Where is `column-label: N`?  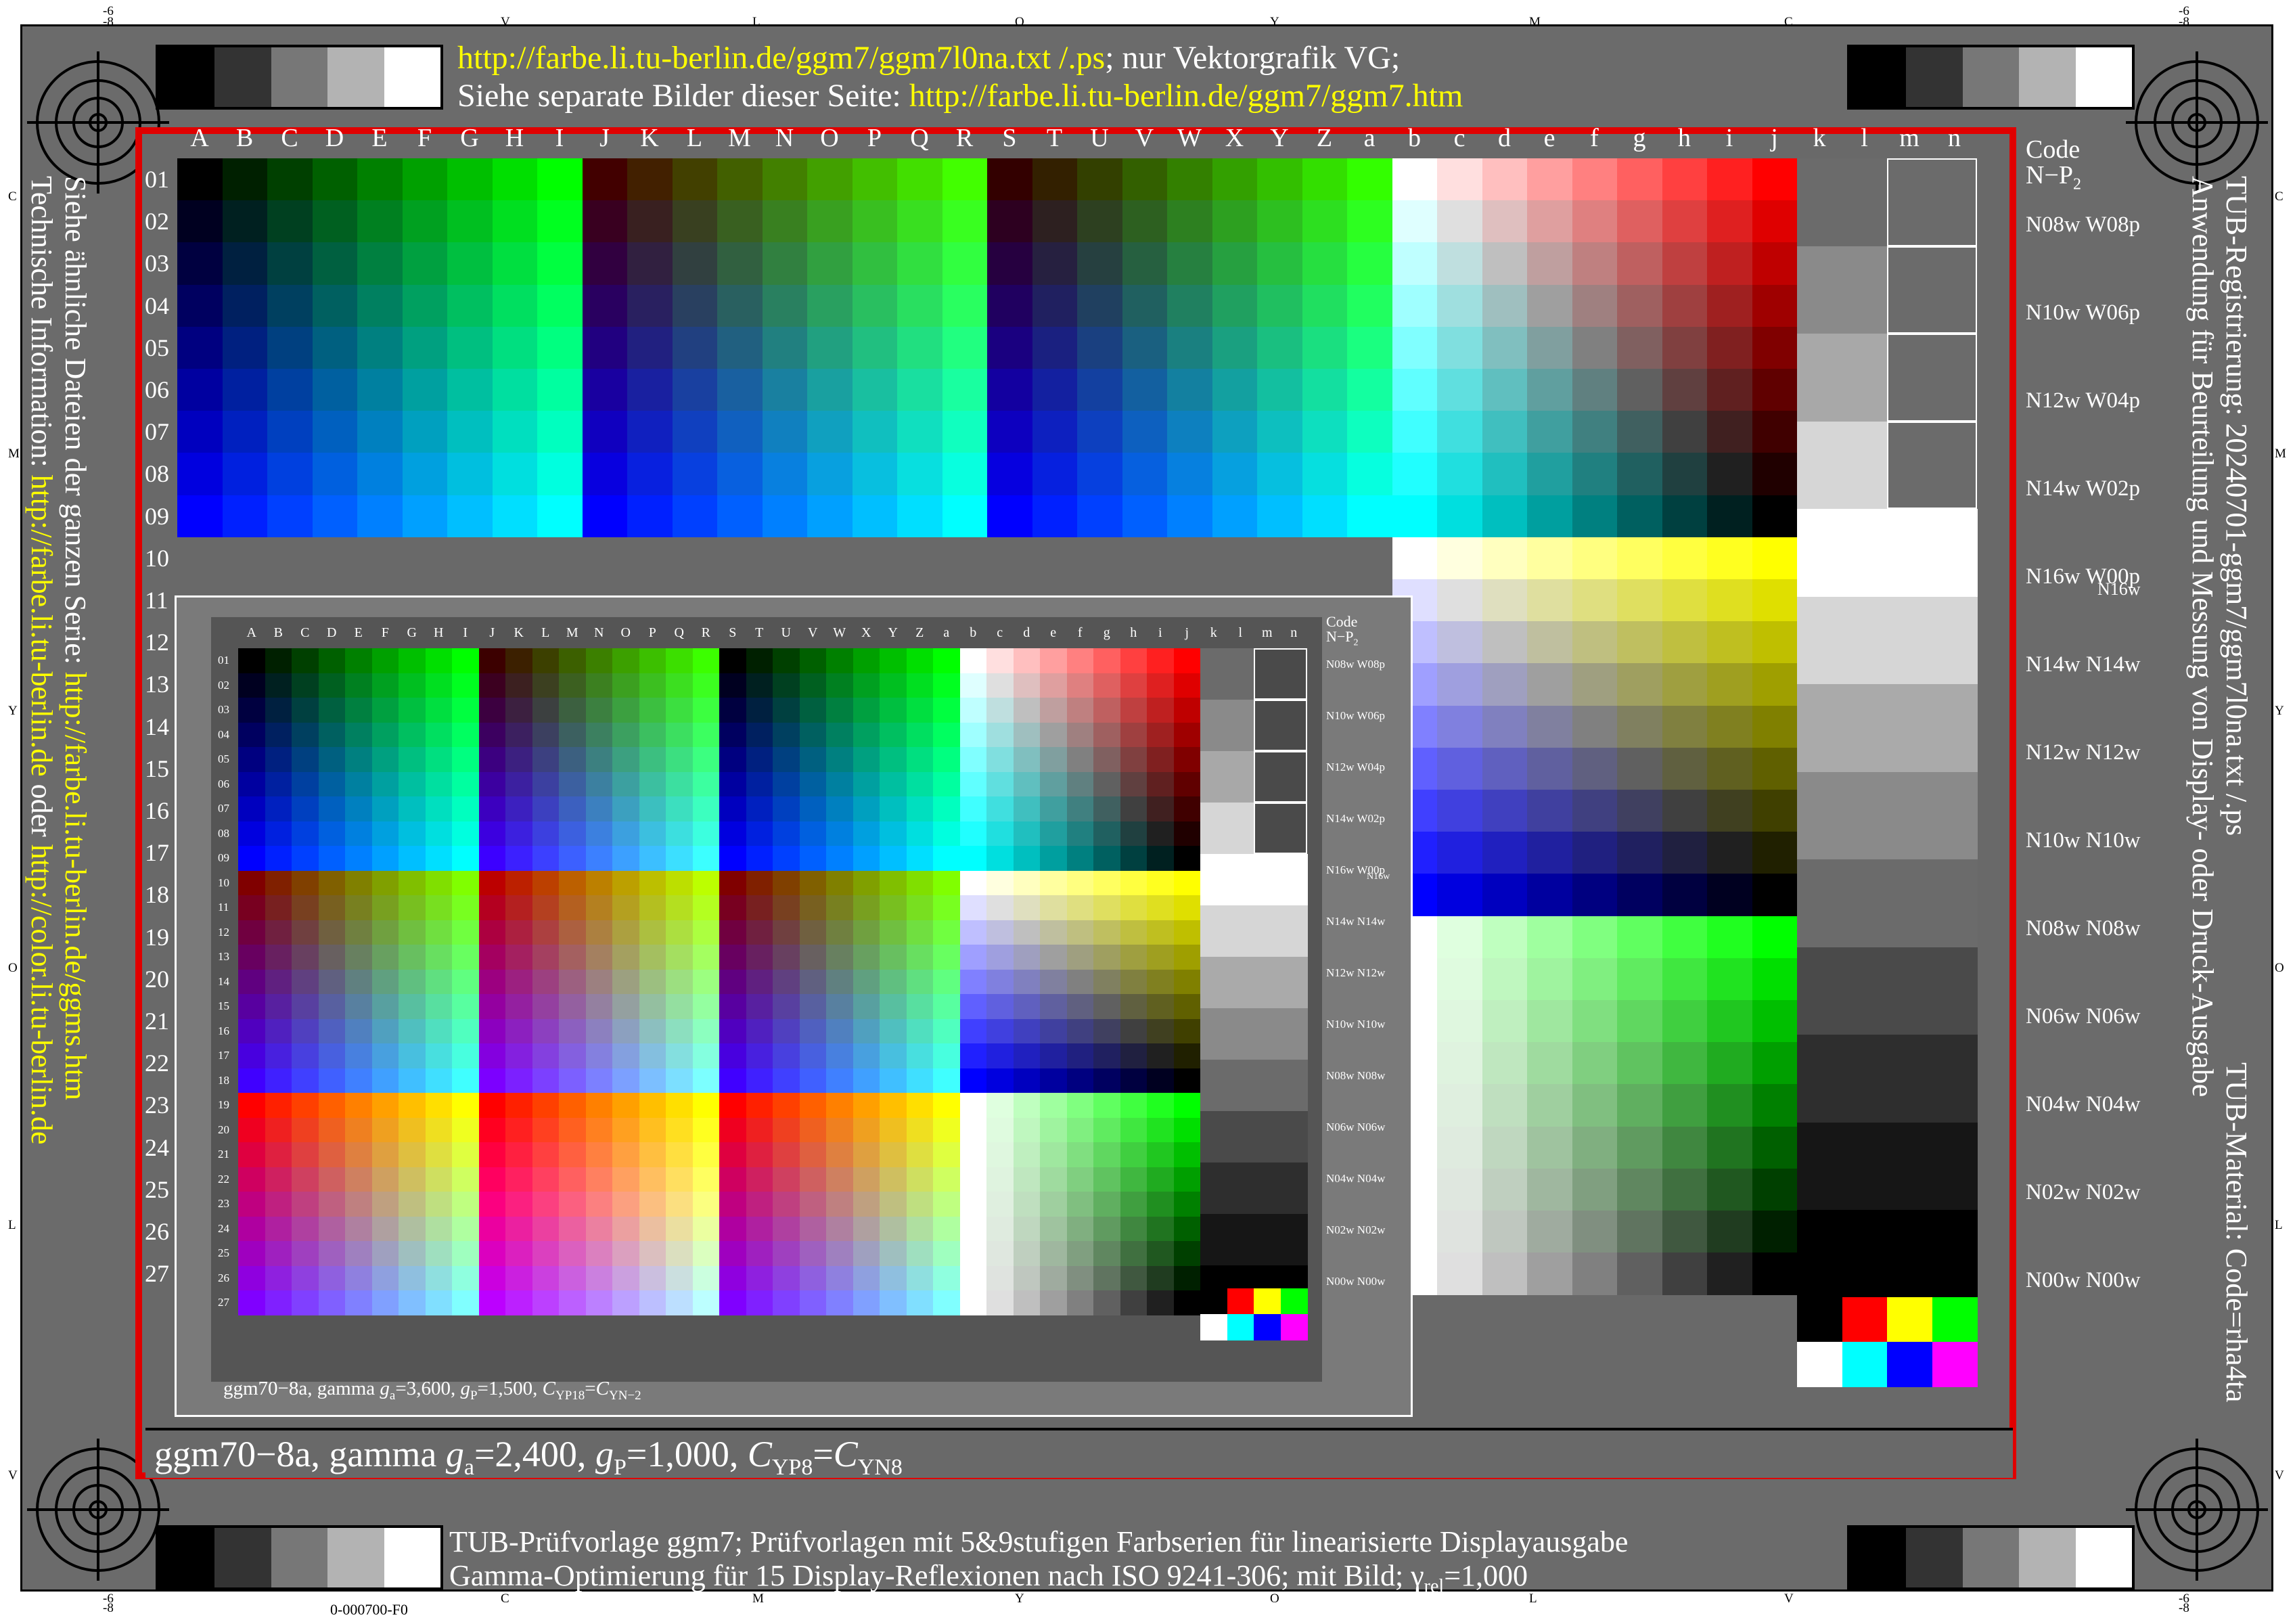 column-label: N is located at coordinates (785, 138).